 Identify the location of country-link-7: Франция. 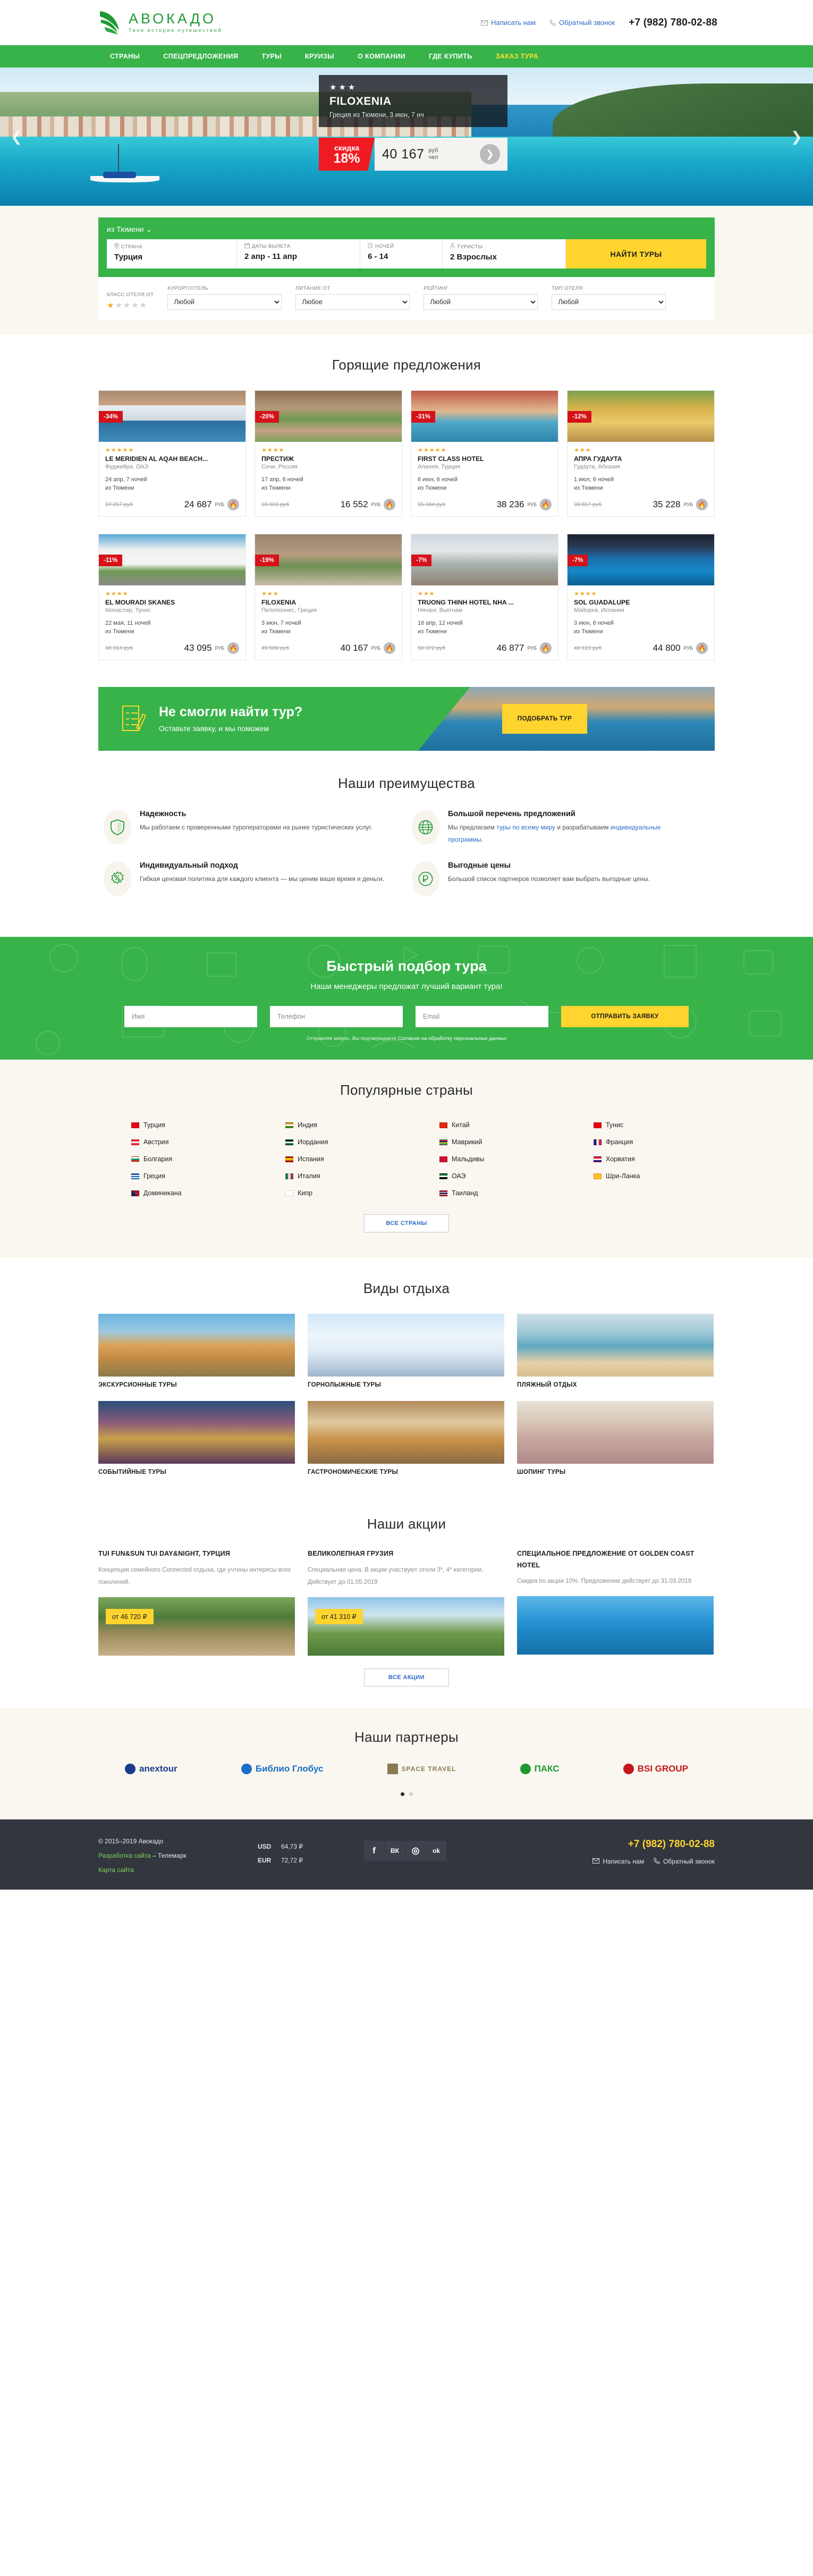
(638, 1142).